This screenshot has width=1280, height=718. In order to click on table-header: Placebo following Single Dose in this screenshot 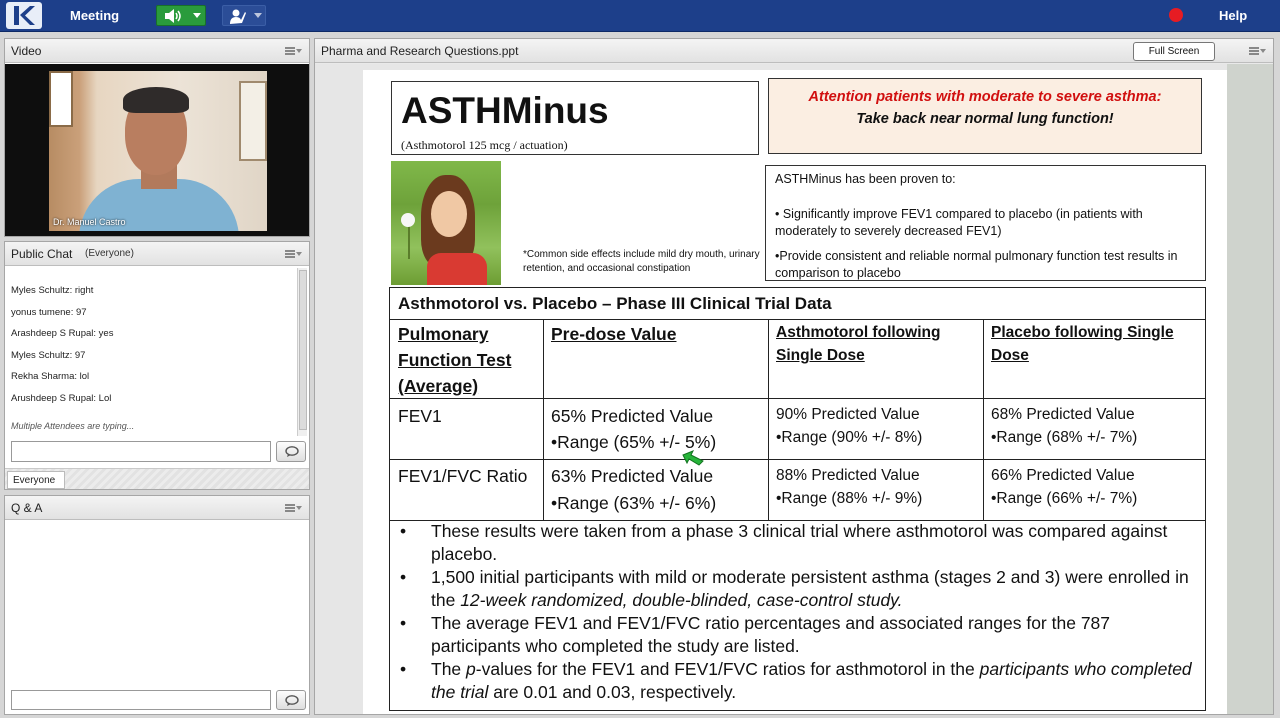, I will do `click(1082, 344)`.